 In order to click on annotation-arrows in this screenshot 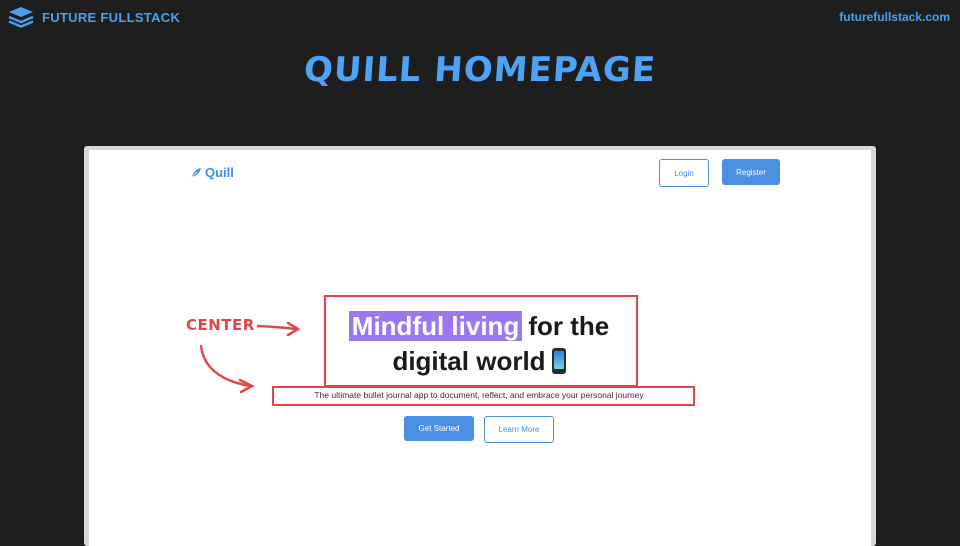, I will do `click(250, 357)`.